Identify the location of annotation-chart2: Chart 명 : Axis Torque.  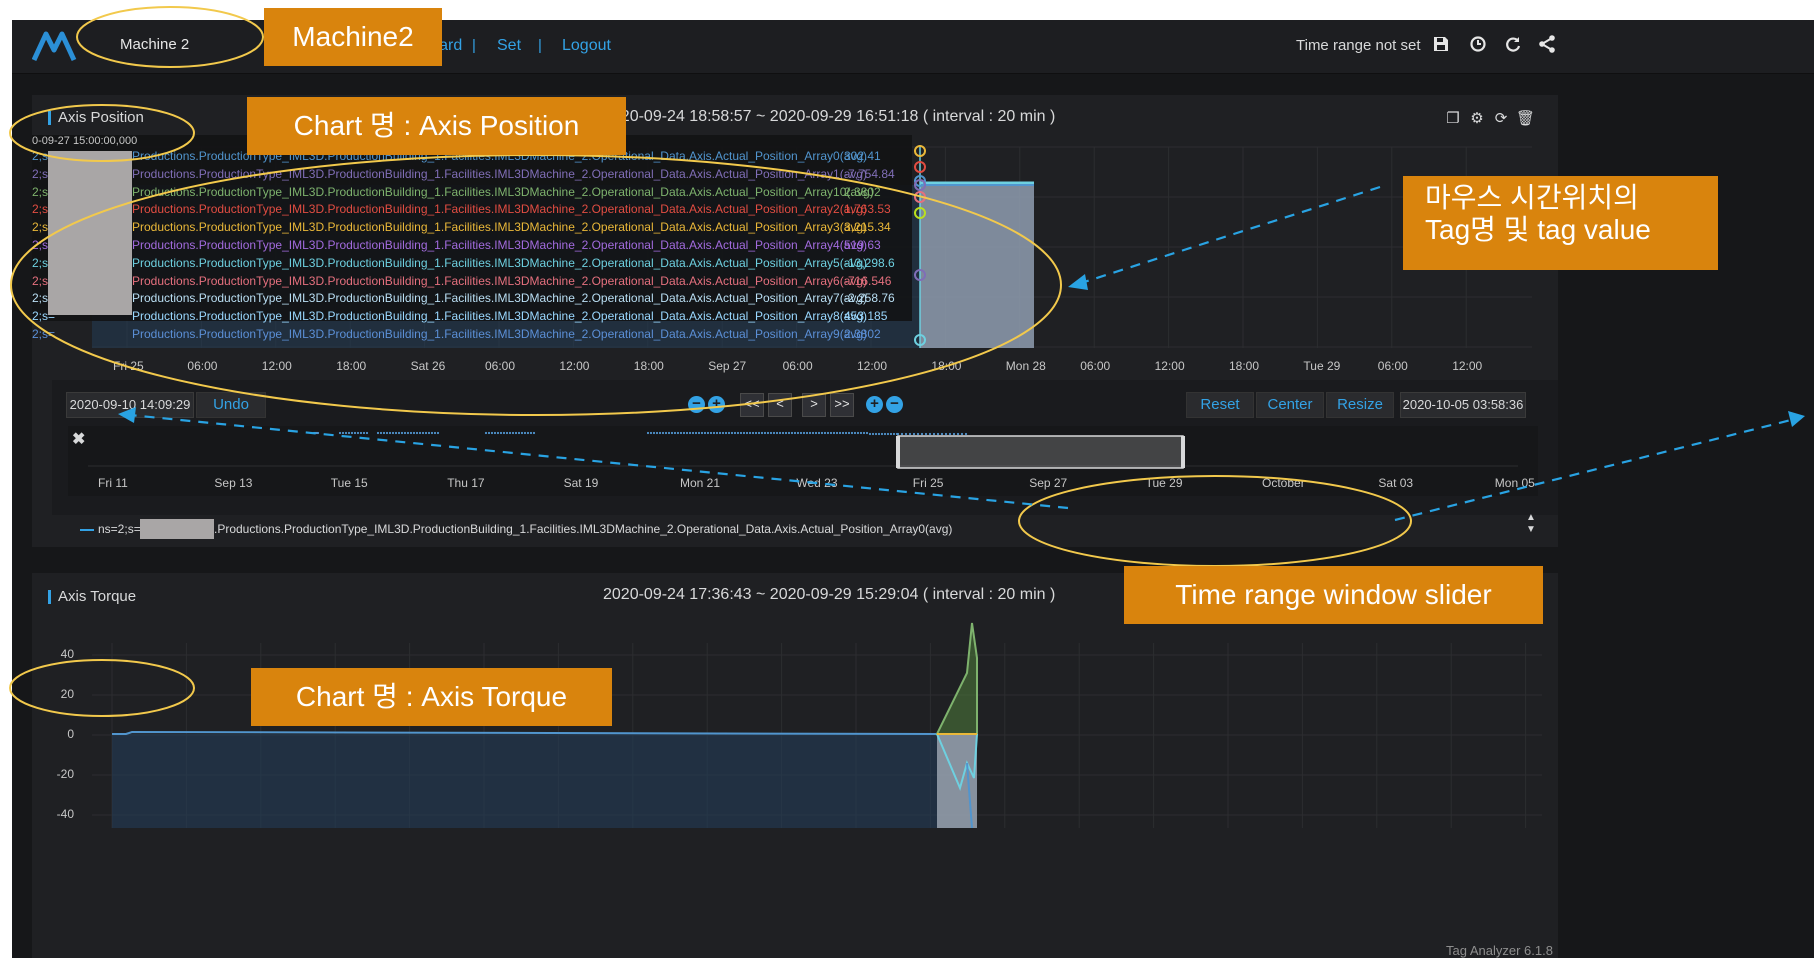
(431, 697).